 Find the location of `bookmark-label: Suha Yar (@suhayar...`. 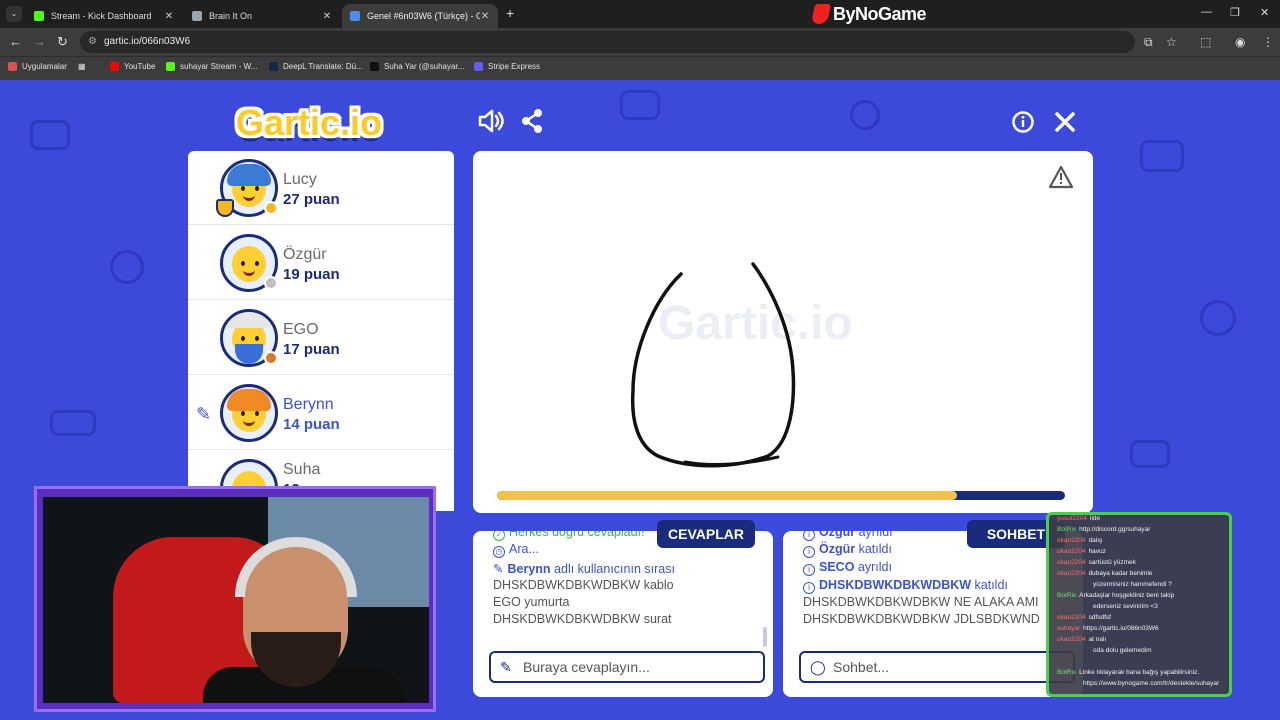

bookmark-label: Suha Yar (@suhayar... is located at coordinates (424, 66).